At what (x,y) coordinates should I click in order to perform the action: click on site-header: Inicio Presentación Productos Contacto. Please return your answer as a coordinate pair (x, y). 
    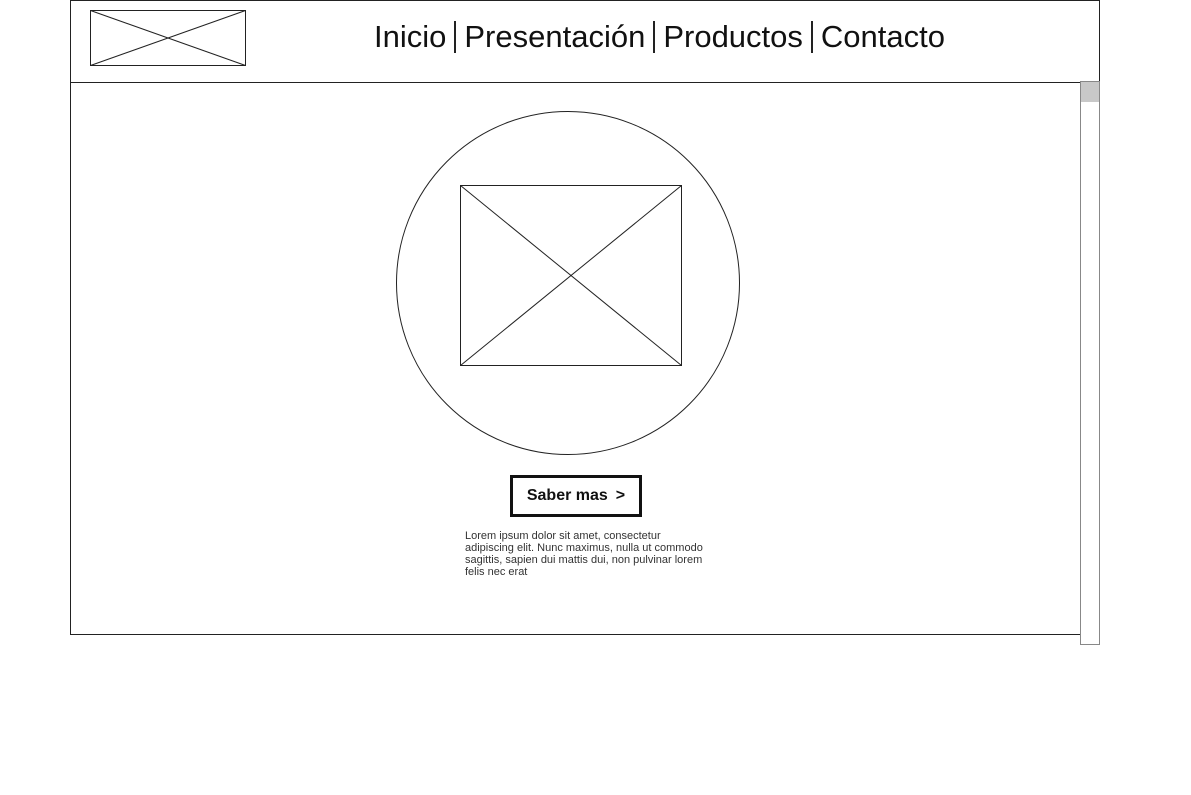
    Looking at the image, I should click on (585, 42).